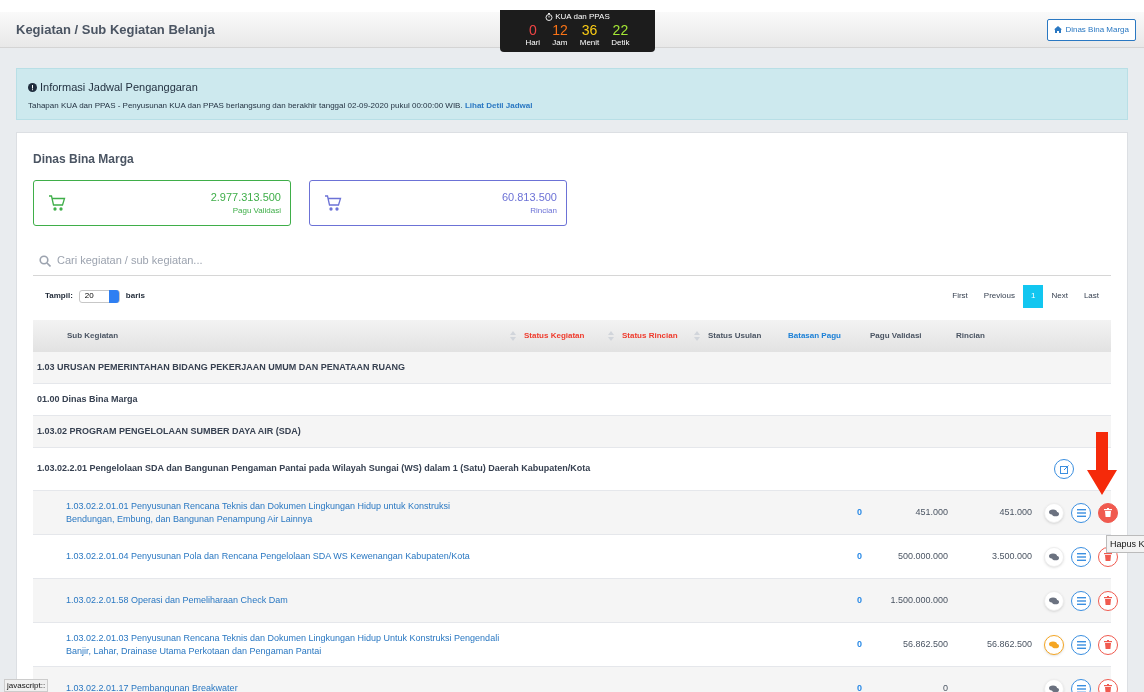  I want to click on info-title: Informasi Jadwal Penganggaran, so click(119, 87).